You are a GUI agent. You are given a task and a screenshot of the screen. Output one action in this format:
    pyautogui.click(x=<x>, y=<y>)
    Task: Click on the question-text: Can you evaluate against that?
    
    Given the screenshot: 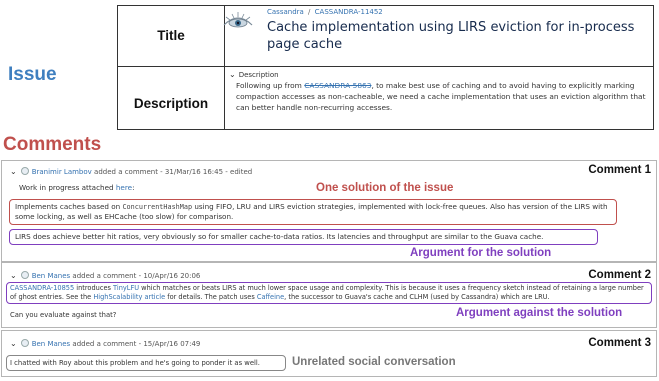 What is the action you would take?
    pyautogui.click(x=63, y=315)
    